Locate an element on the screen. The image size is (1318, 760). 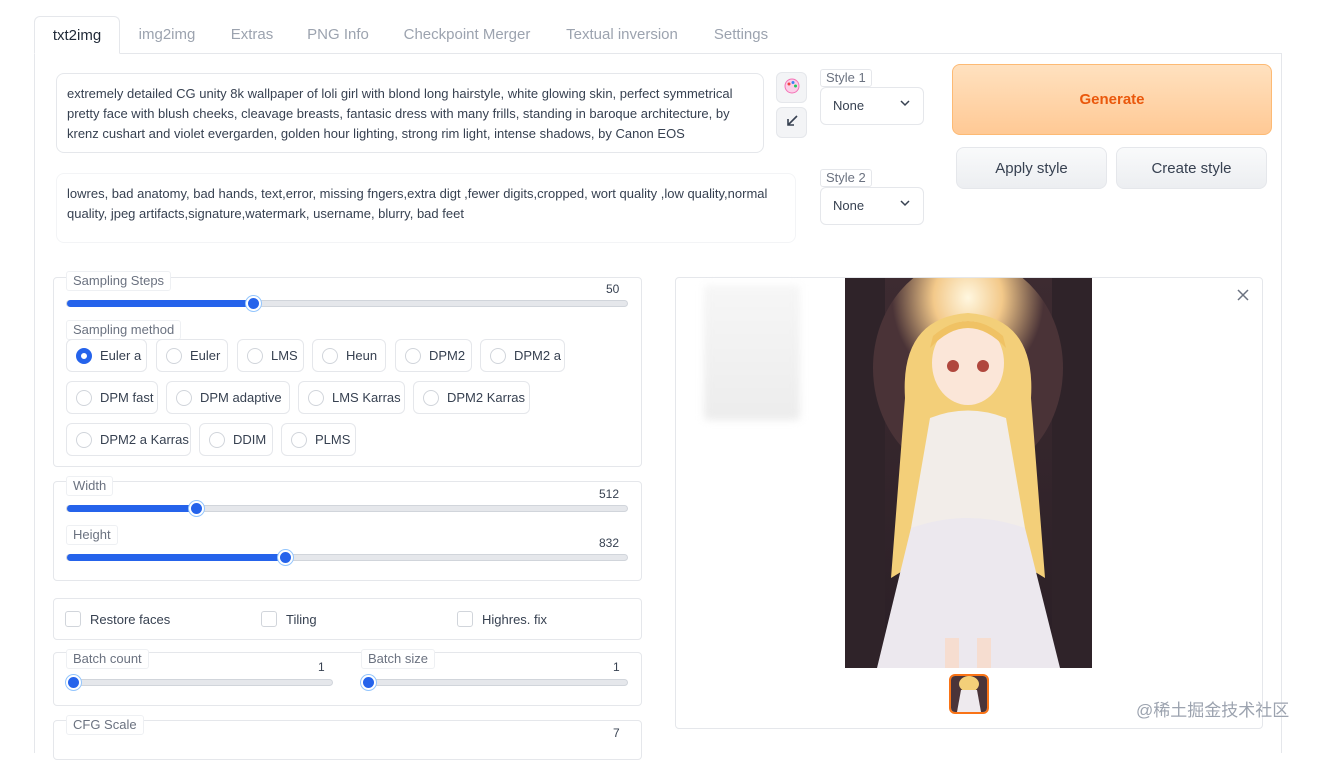
chevron-down-icon is located at coordinates (905, 204).